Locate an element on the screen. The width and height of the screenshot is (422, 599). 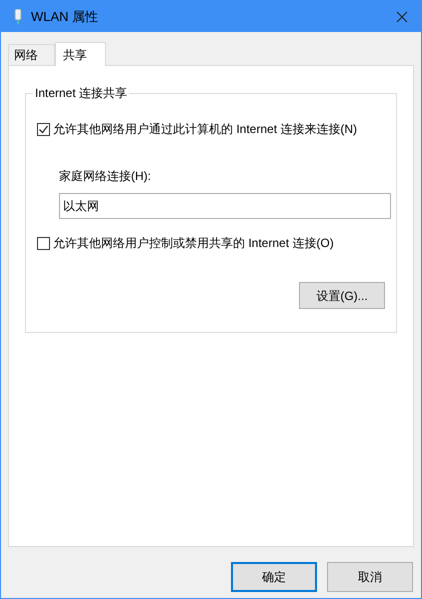
checkbox-label: 允许其他网络用户通过此计算机的 Internet 连接来连接(N) is located at coordinates (205, 129).